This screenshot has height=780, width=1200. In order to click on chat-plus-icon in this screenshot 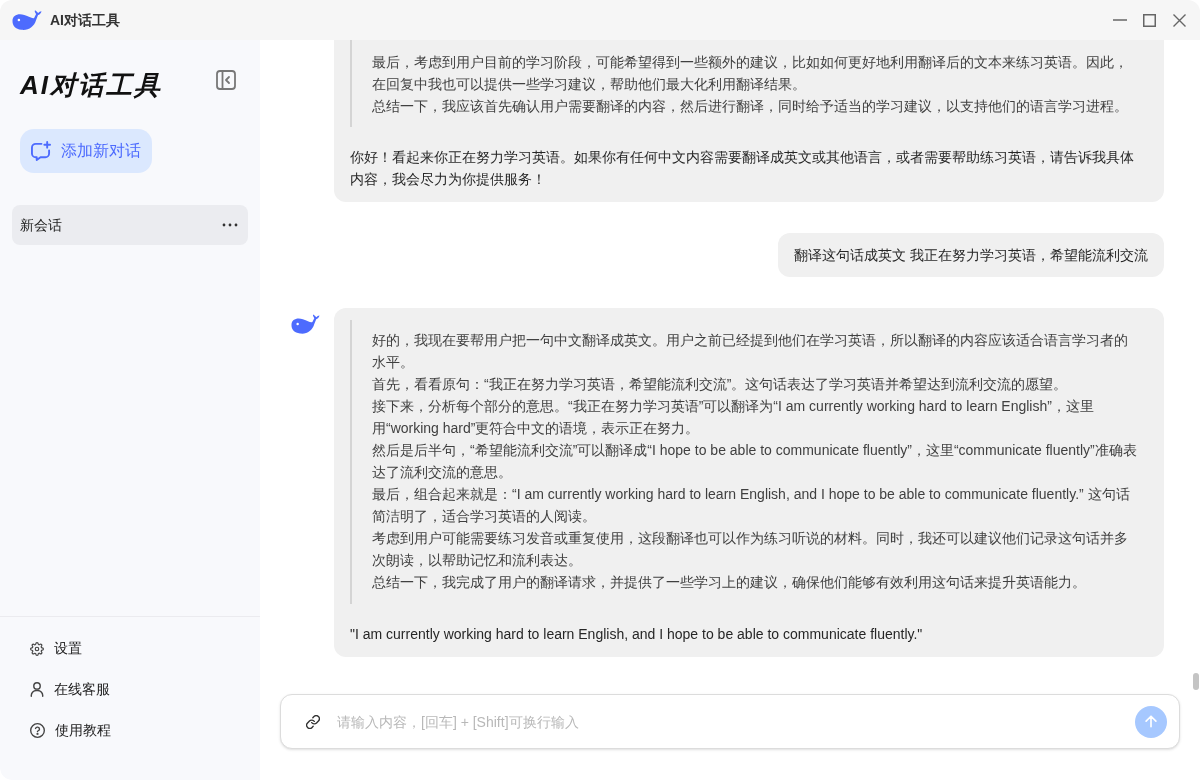, I will do `click(41, 151)`.